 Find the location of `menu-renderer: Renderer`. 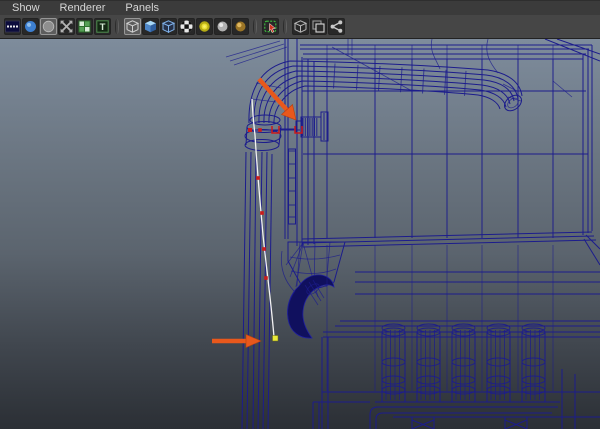

menu-renderer: Renderer is located at coordinates (83, 8).